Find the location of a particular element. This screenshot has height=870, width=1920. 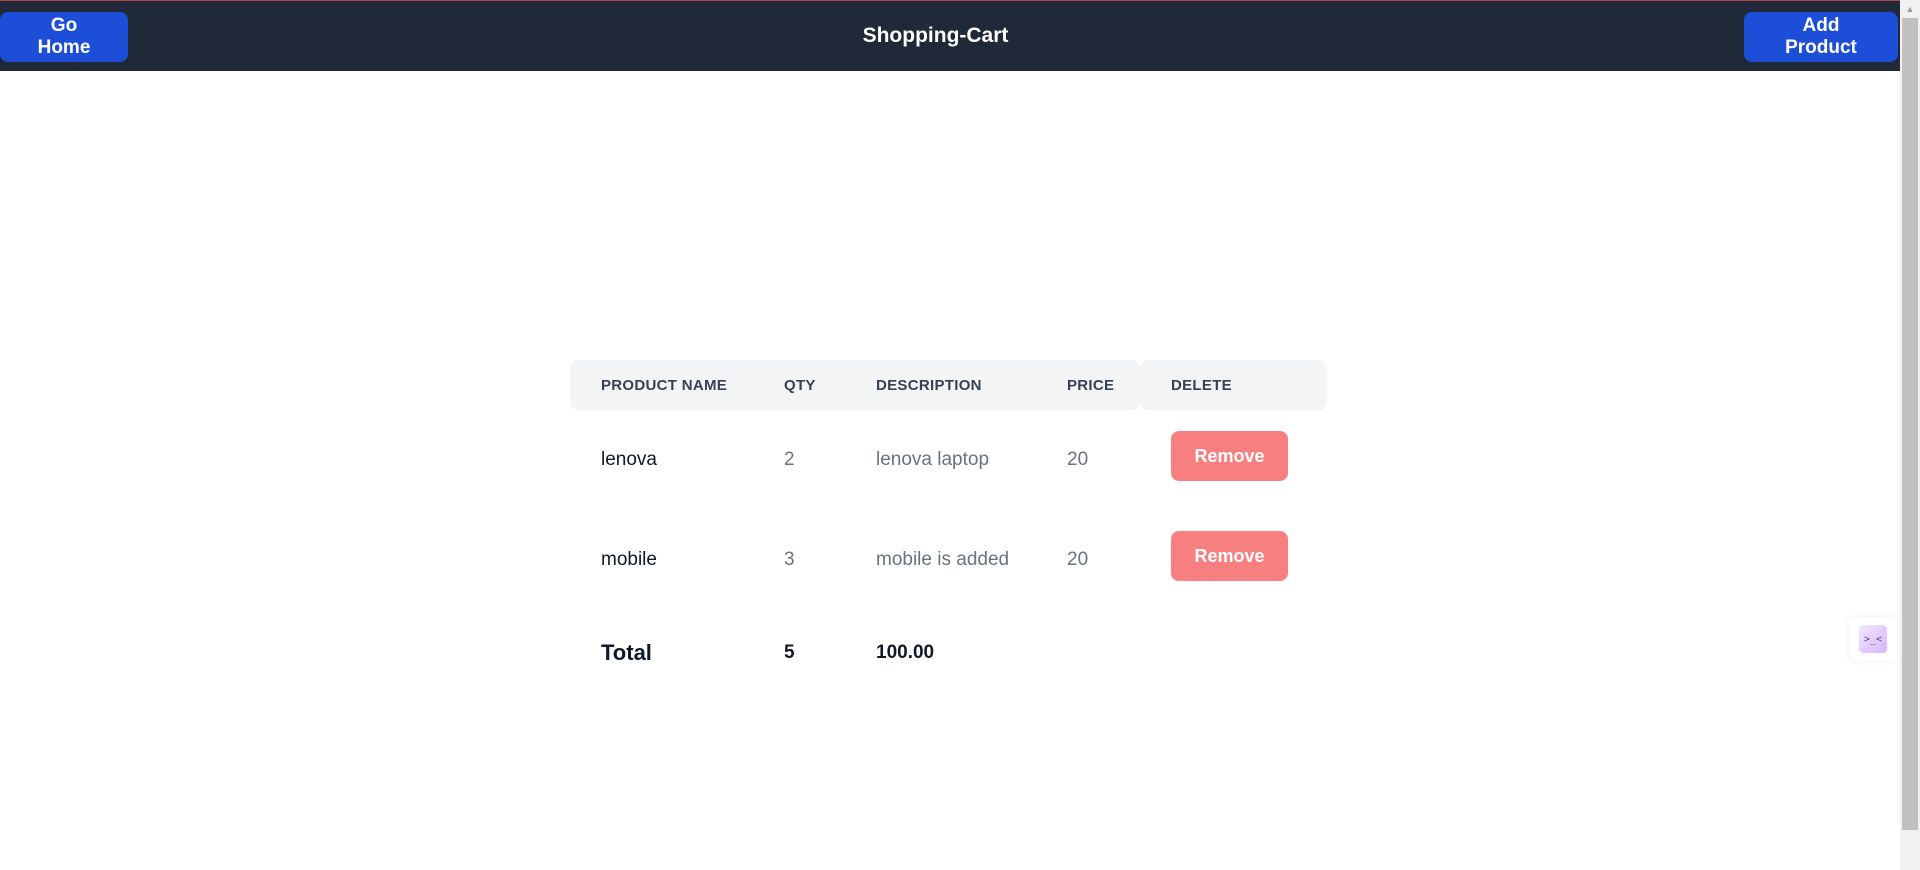

header-qty: QTY is located at coordinates (800, 385).